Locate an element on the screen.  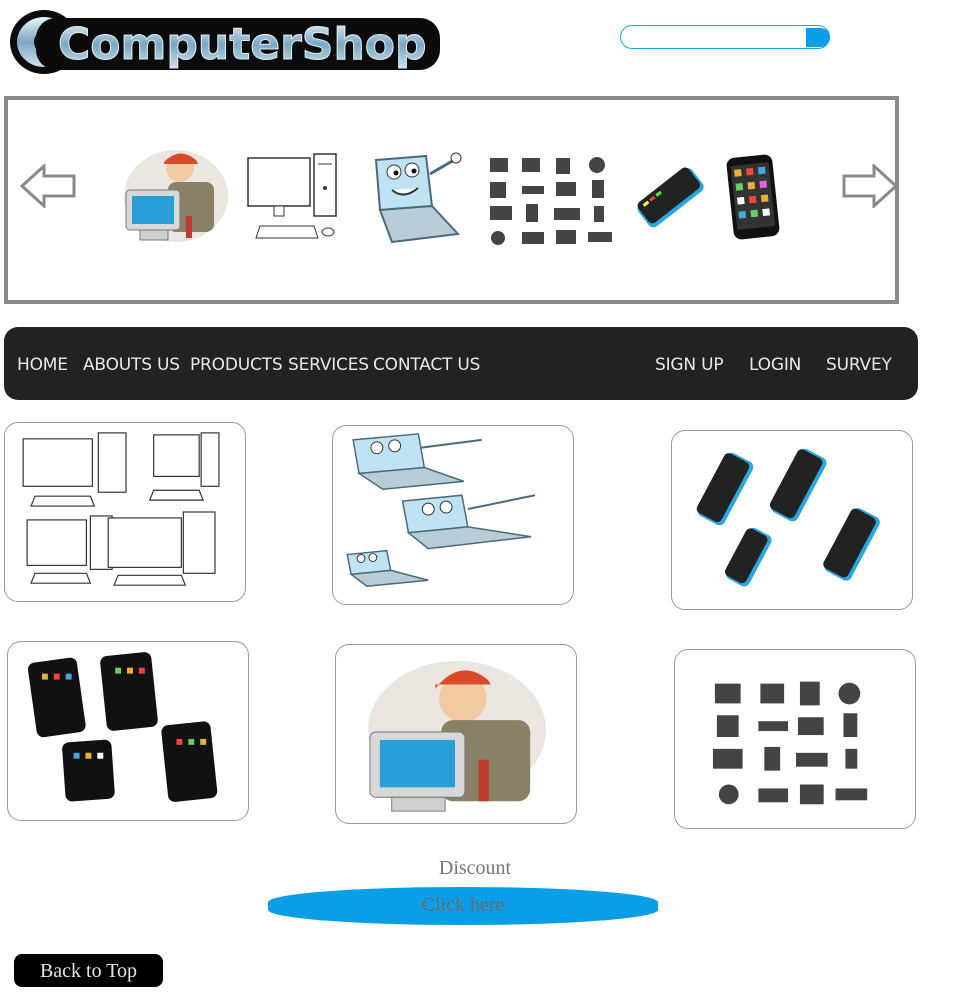
product-card-technician is located at coordinates (456, 734).